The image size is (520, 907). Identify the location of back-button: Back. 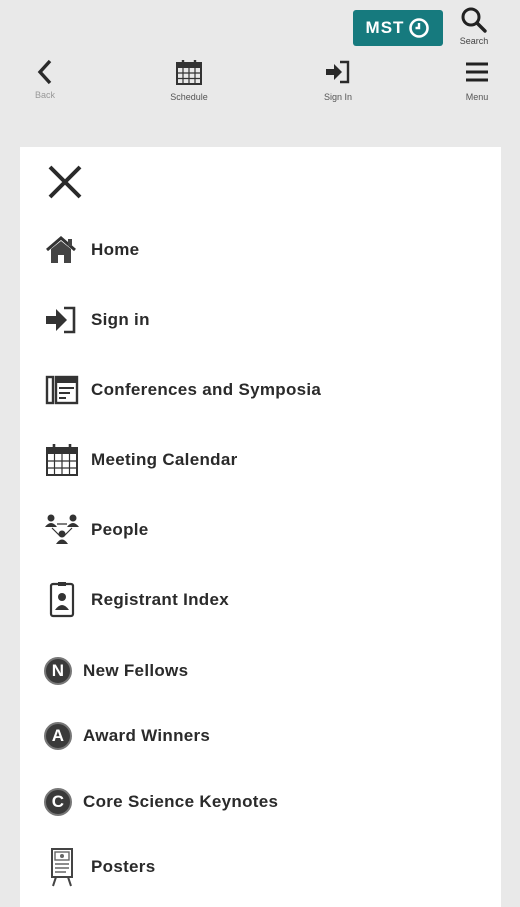
(45, 79).